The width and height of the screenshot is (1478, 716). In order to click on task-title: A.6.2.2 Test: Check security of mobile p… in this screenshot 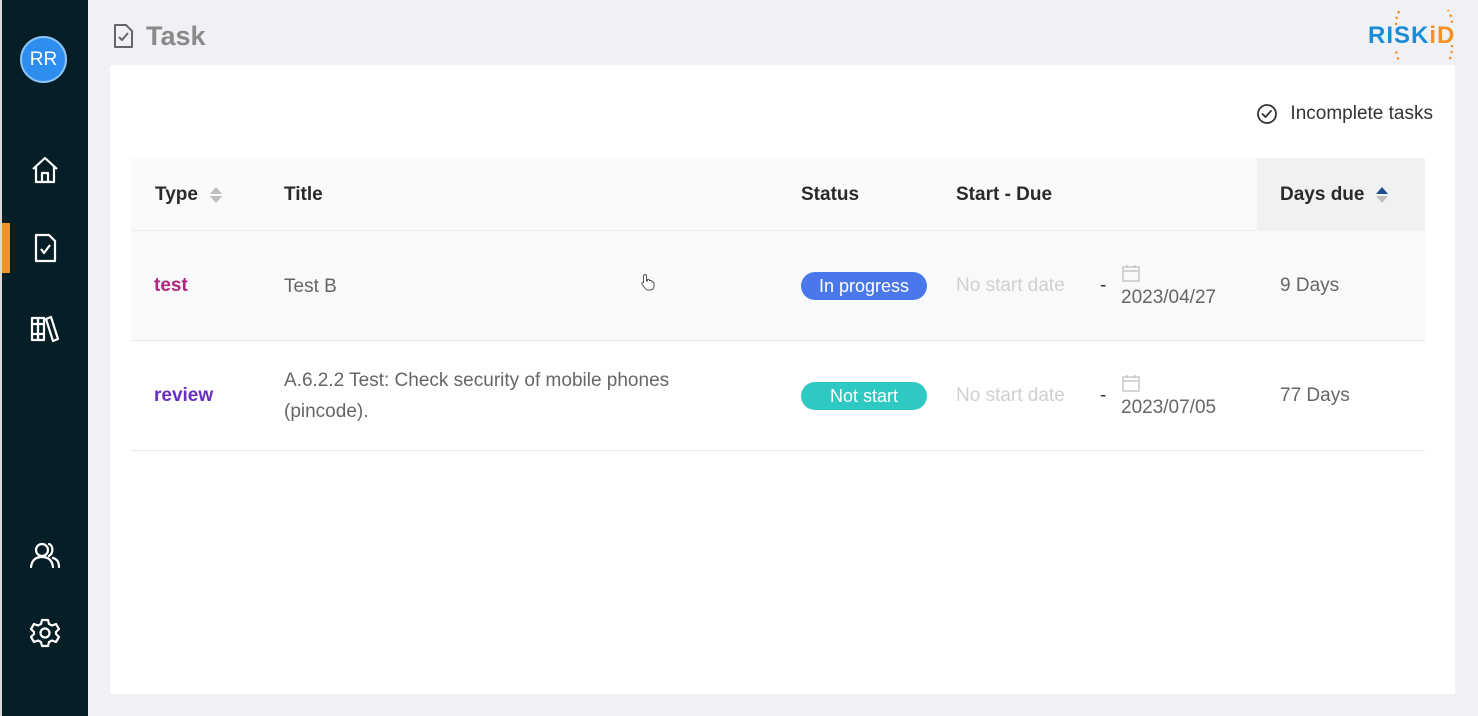, I will do `click(499, 396)`.